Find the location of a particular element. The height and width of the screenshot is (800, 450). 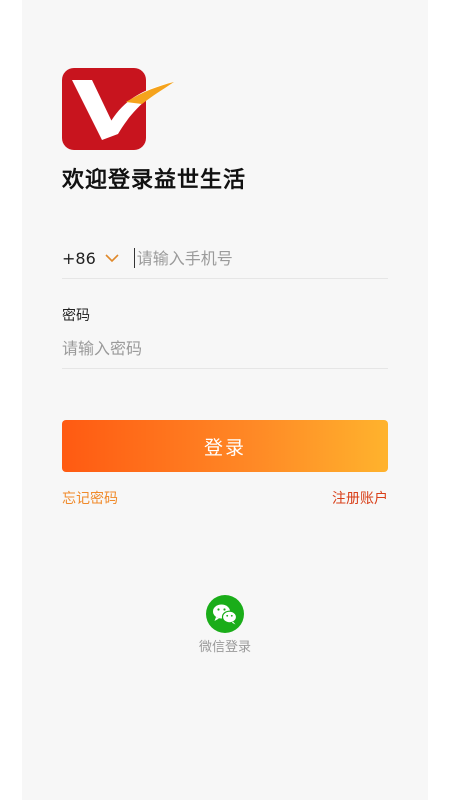

login-button: 登录 is located at coordinates (225, 446).